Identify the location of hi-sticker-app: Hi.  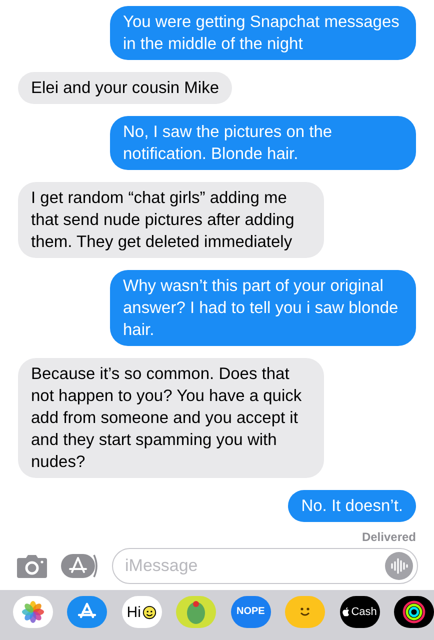
(142, 612).